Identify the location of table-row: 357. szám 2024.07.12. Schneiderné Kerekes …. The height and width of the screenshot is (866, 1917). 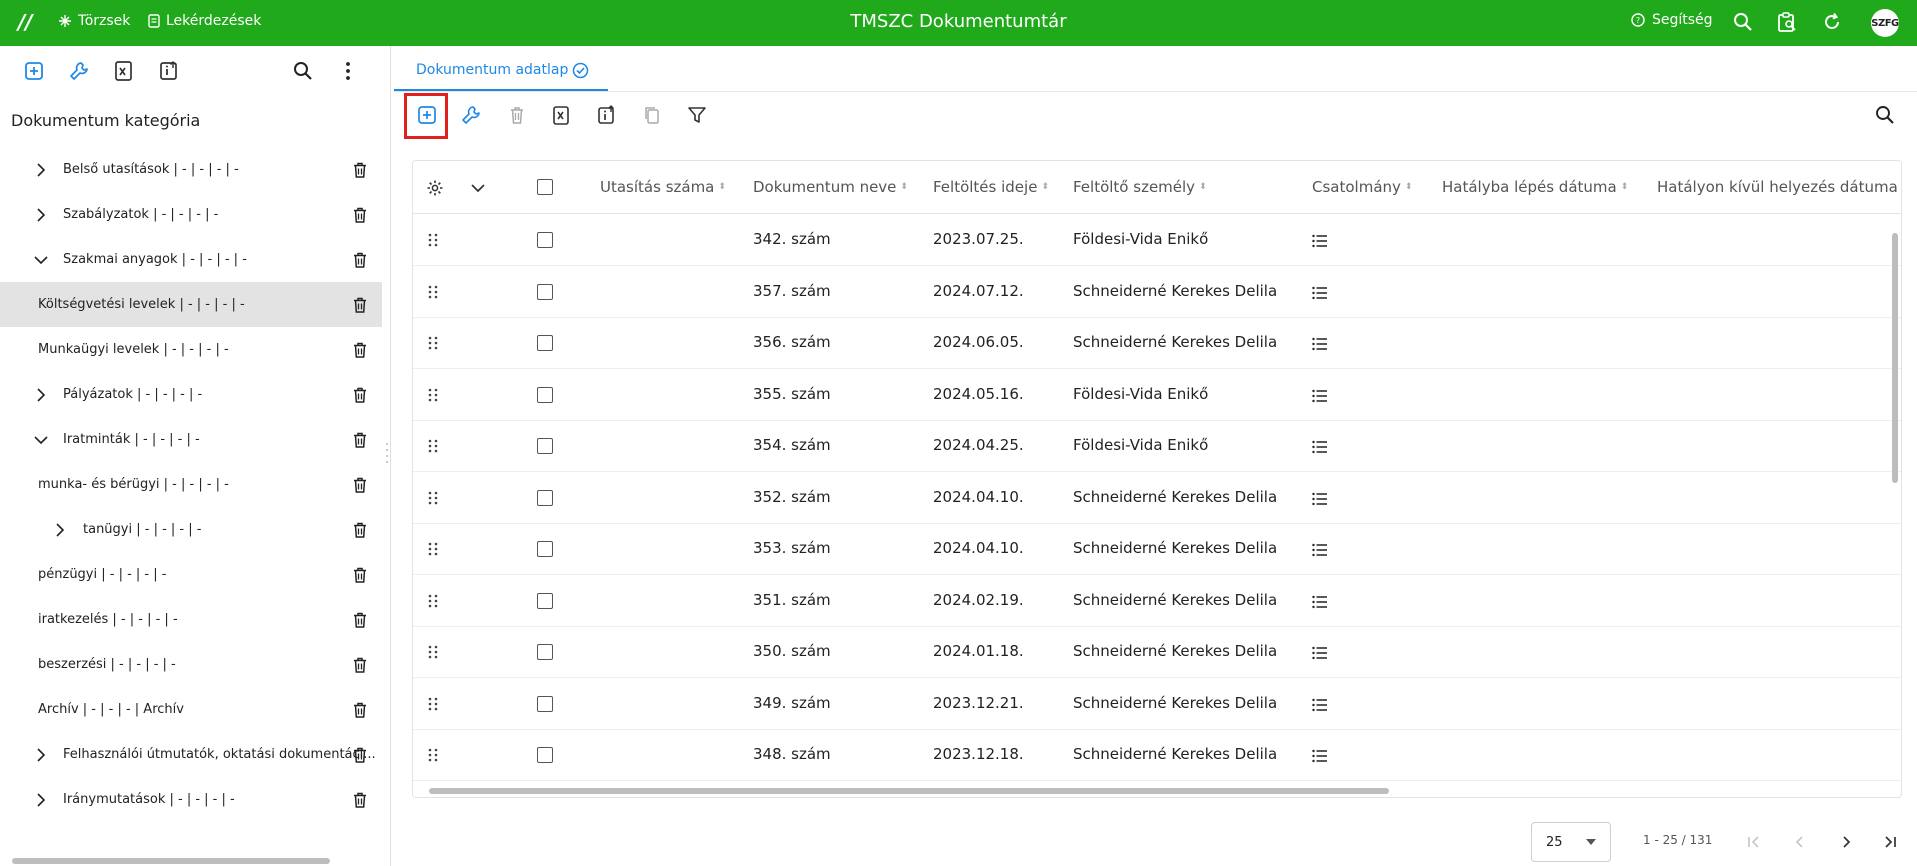
(1157, 292).